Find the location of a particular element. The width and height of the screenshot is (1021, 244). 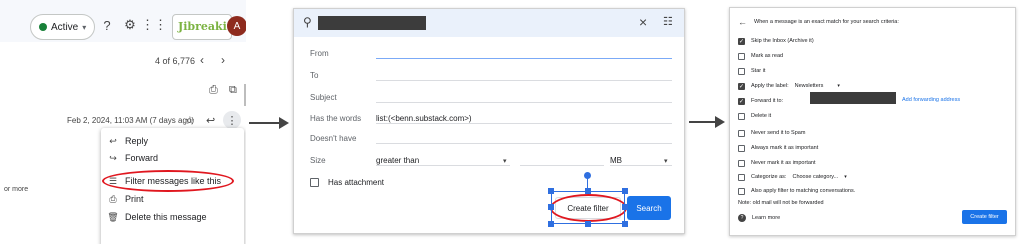

status-label: Active is located at coordinates (65, 27).